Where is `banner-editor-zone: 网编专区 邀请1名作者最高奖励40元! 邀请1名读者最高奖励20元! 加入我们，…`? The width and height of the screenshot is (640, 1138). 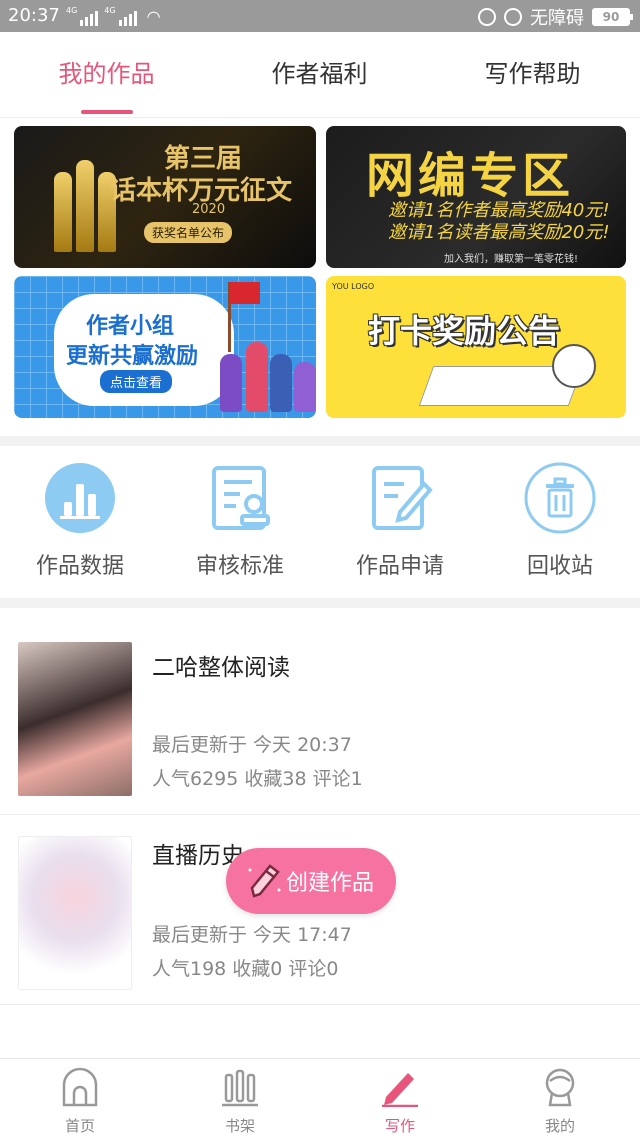 banner-editor-zone: 网编专区 邀请1名作者最高奖励40元! 邀请1名读者最高奖励20元! 加入我们，… is located at coordinates (476, 197).